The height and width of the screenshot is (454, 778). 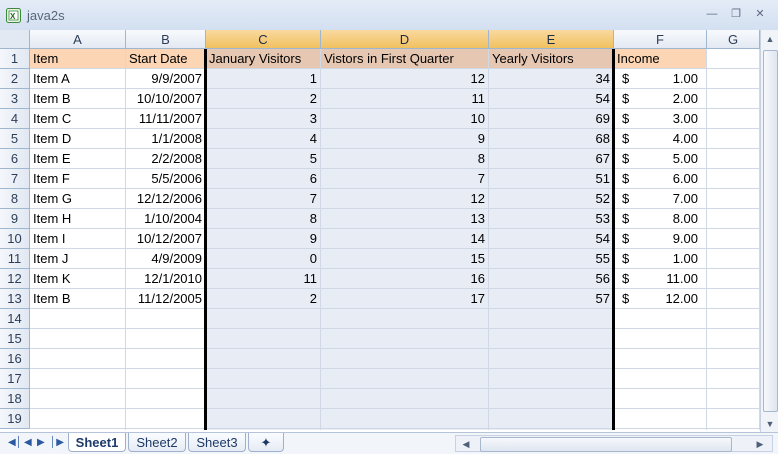 I want to click on cell-income: $3.00, so click(x=660, y=118).